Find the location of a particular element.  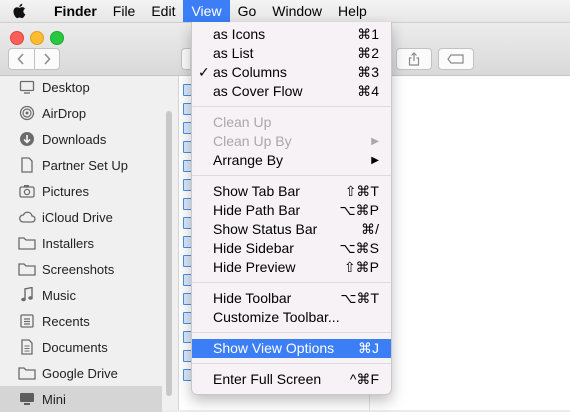

menu-item-label: Hide Sidebar is located at coordinates (253, 248).